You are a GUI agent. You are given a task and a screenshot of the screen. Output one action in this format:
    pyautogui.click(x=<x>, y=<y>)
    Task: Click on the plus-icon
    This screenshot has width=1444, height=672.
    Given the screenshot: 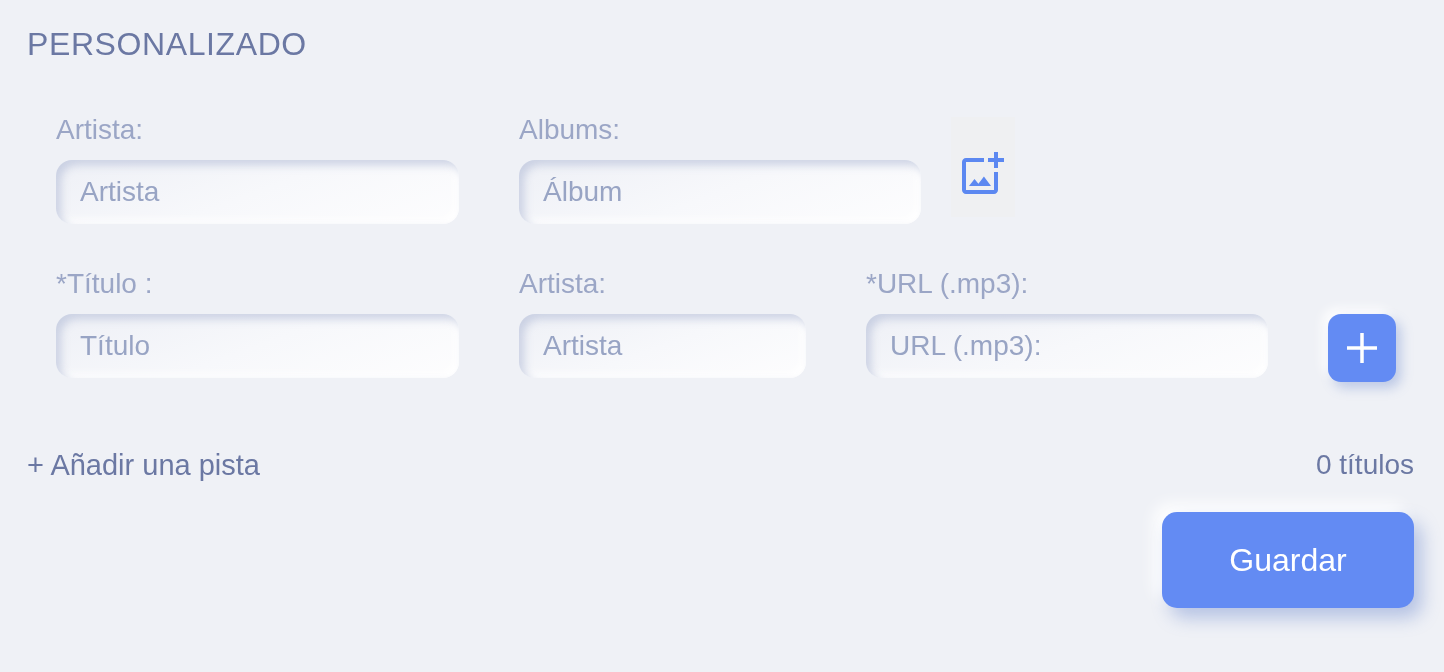 What is the action you would take?
    pyautogui.click(x=1362, y=348)
    